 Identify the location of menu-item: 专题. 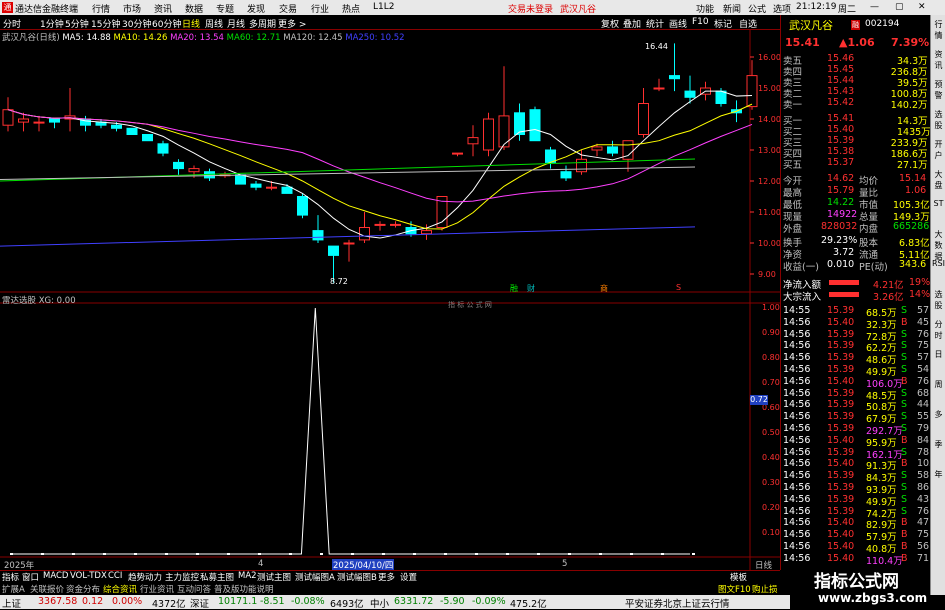
(225, 8).